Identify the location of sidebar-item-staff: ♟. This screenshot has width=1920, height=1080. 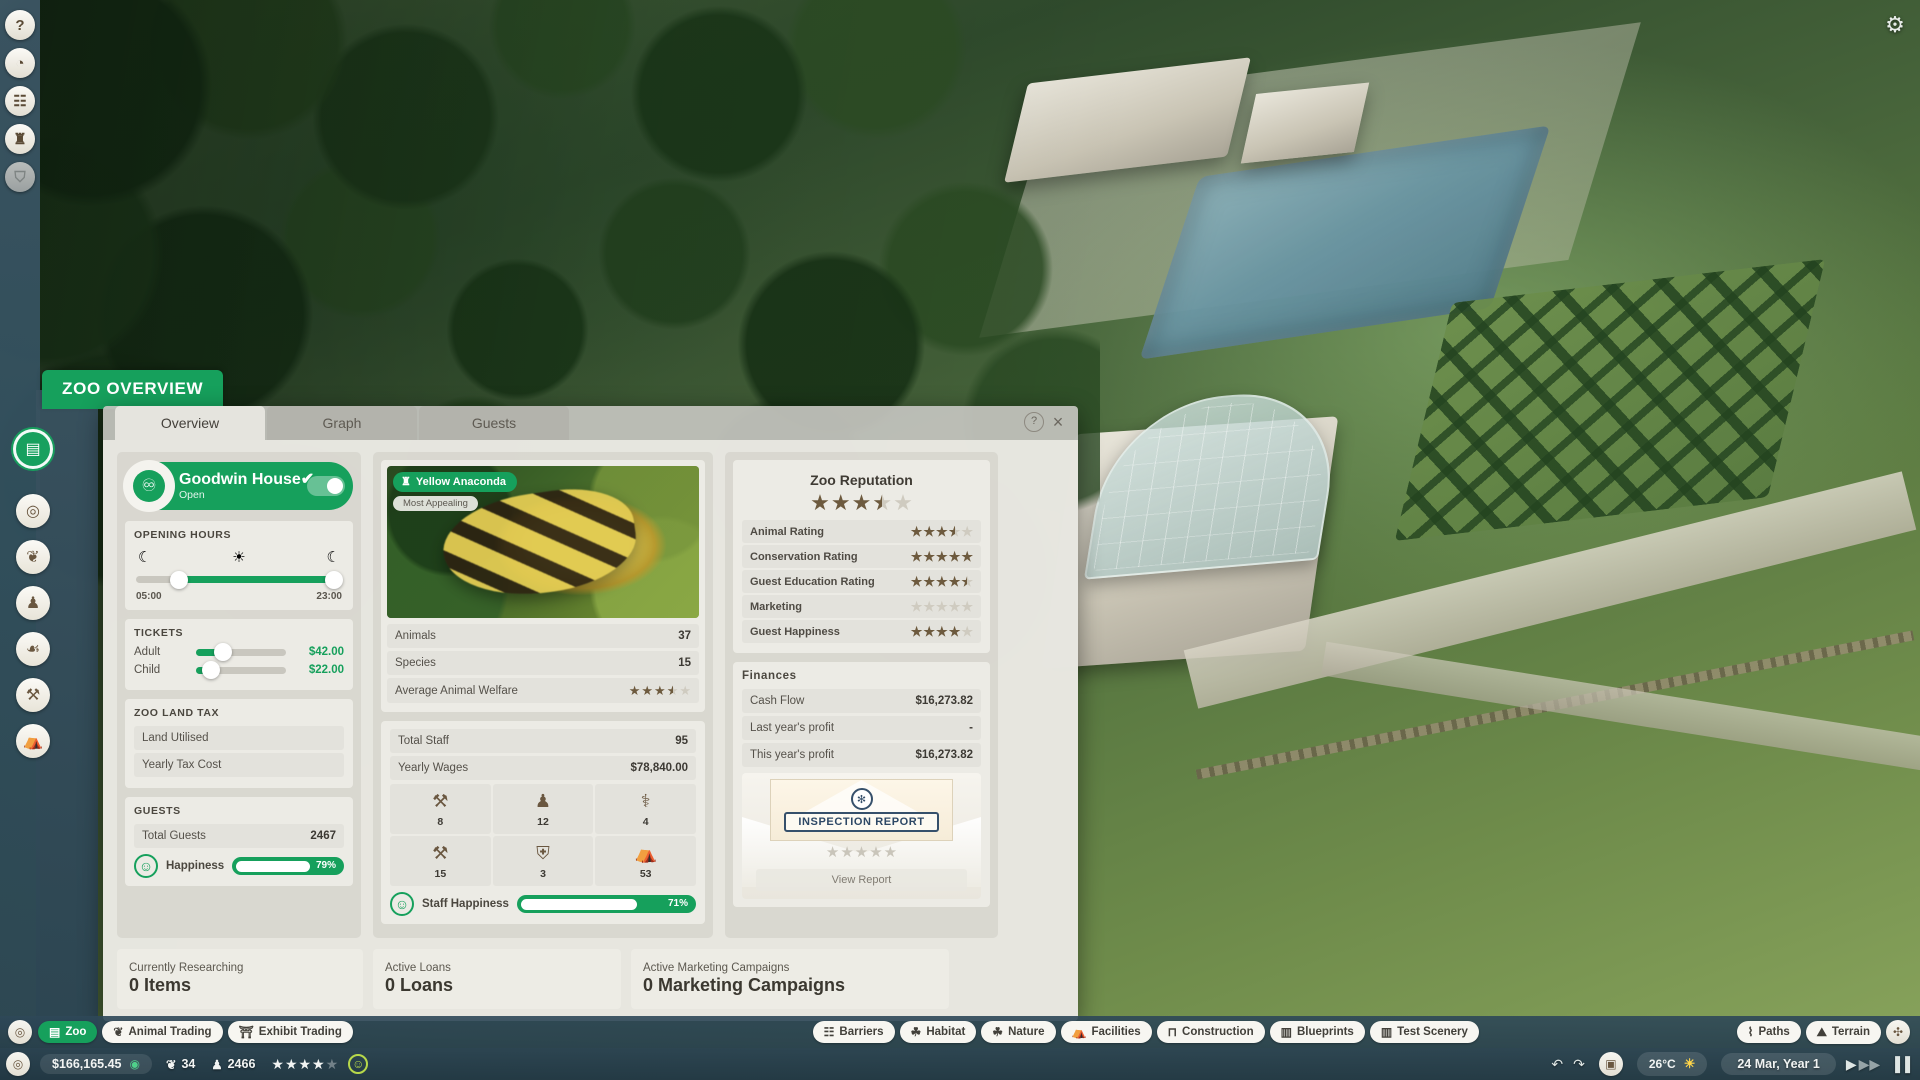
(33, 603).